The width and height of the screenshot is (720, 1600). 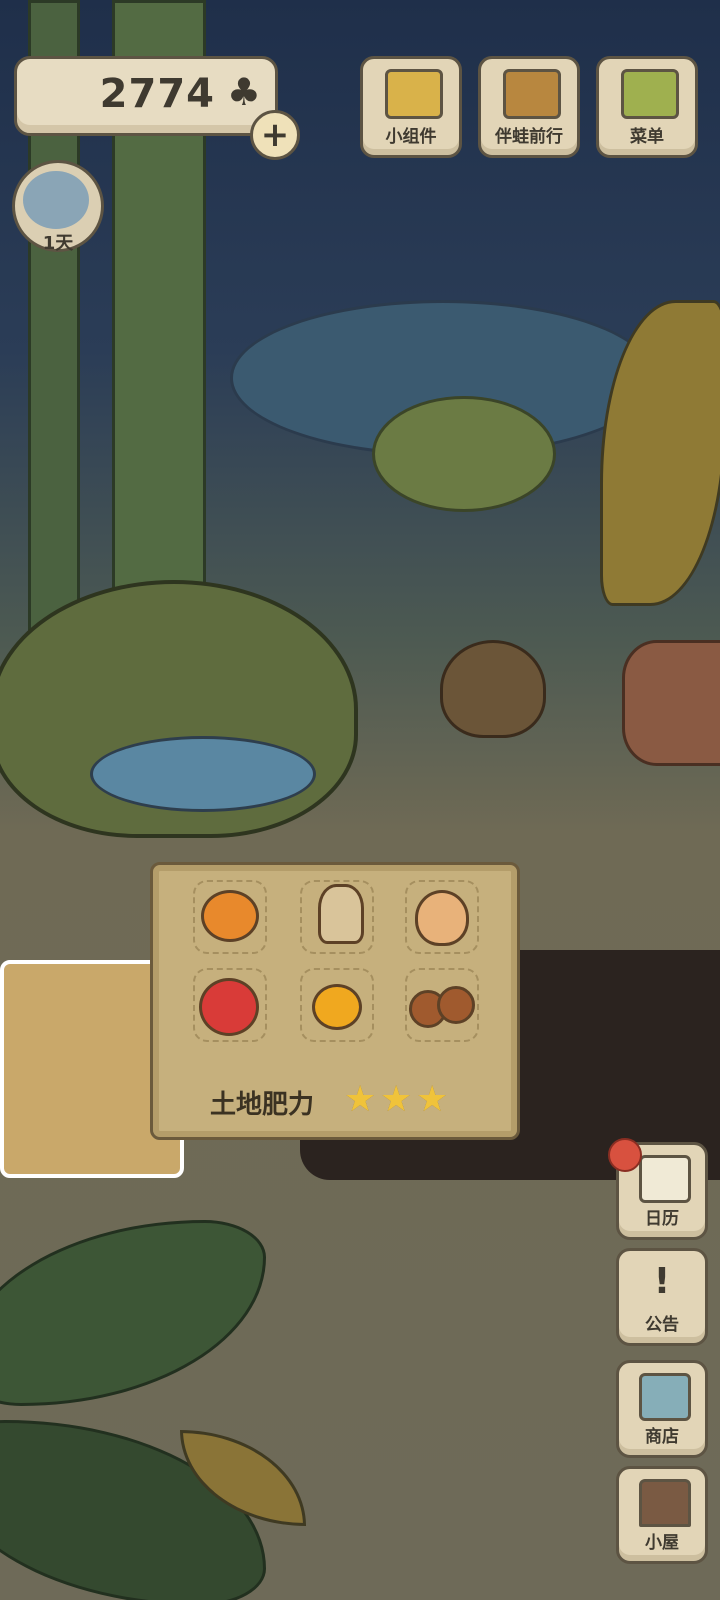 What do you see at coordinates (665, 1179) in the screenshot?
I see `calendar-icon` at bounding box center [665, 1179].